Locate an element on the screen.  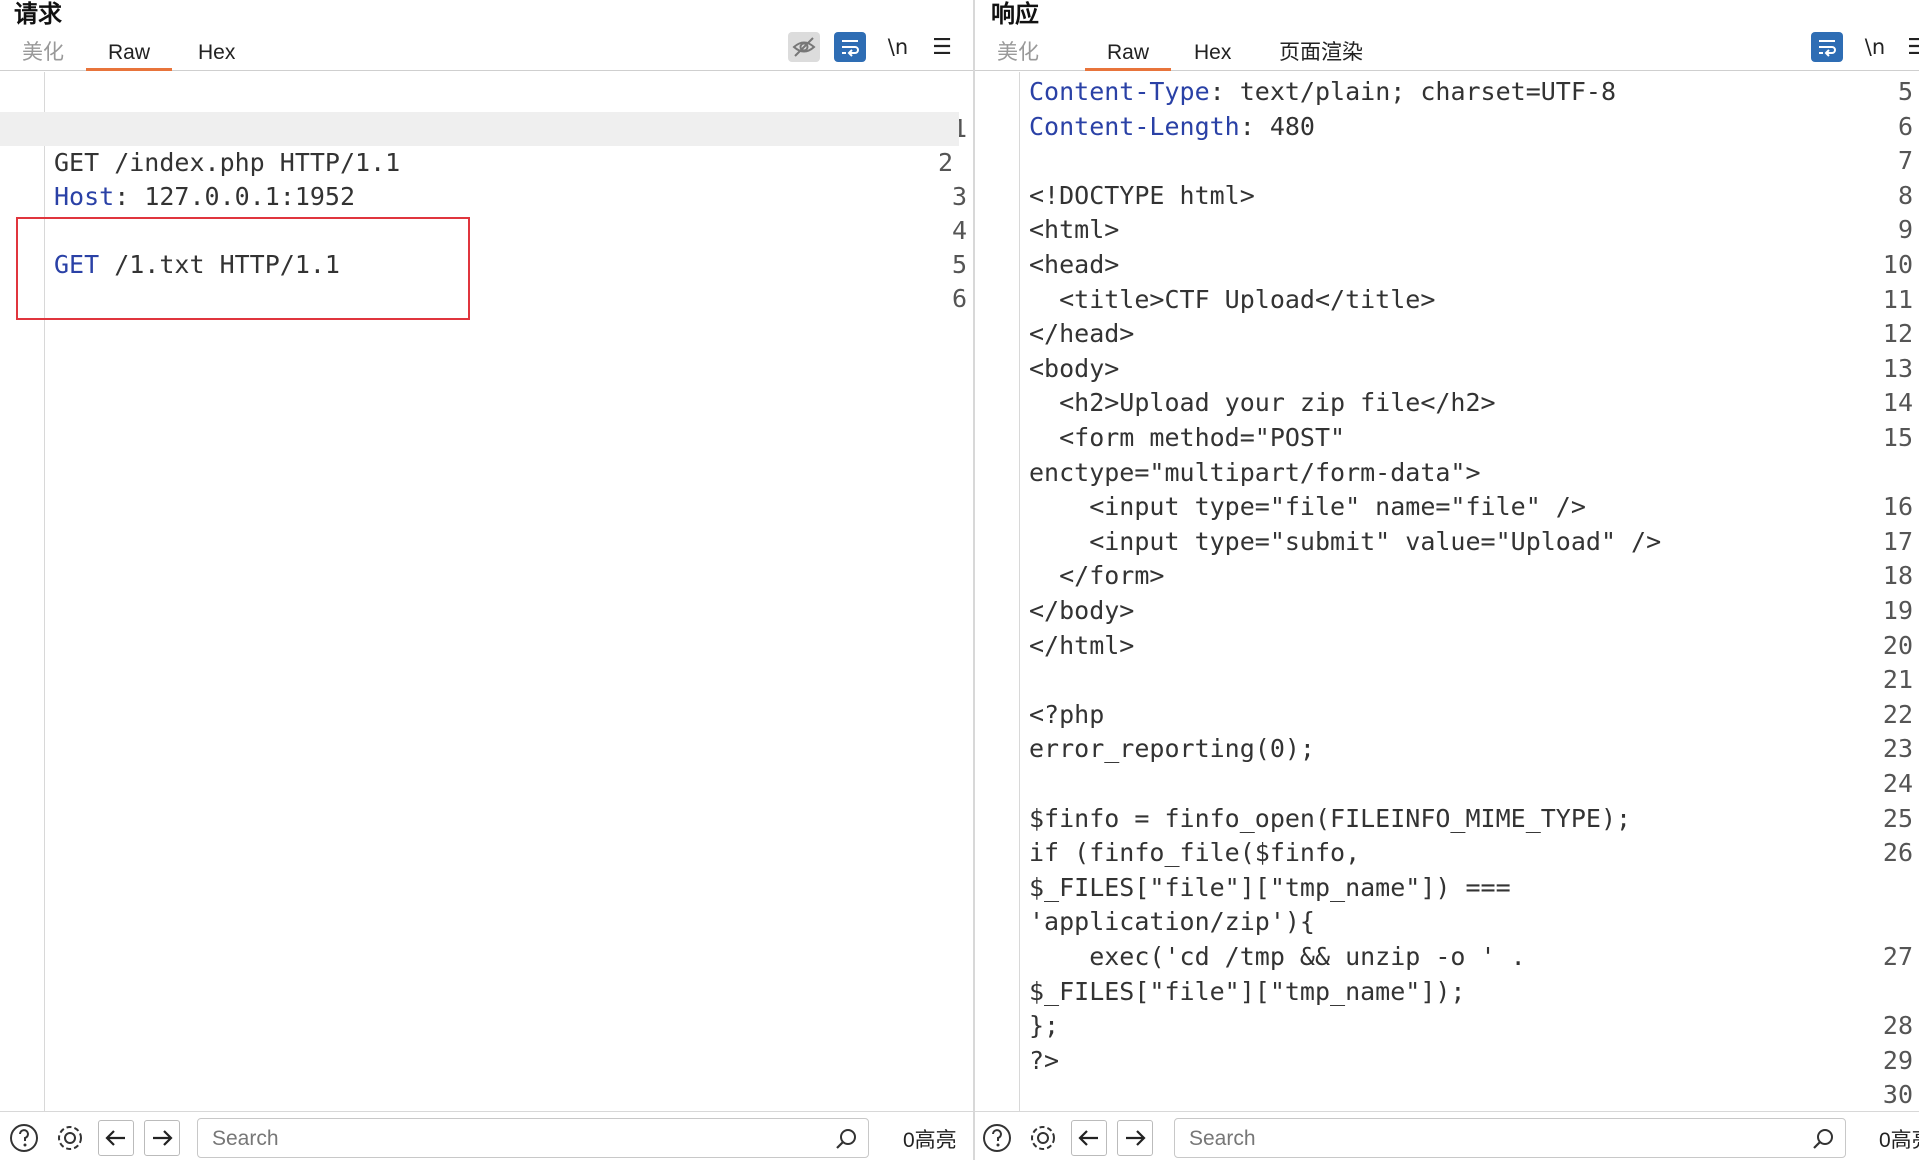
line-text: <input type="submit" value="Upload" /> is located at coordinates (1345, 542).